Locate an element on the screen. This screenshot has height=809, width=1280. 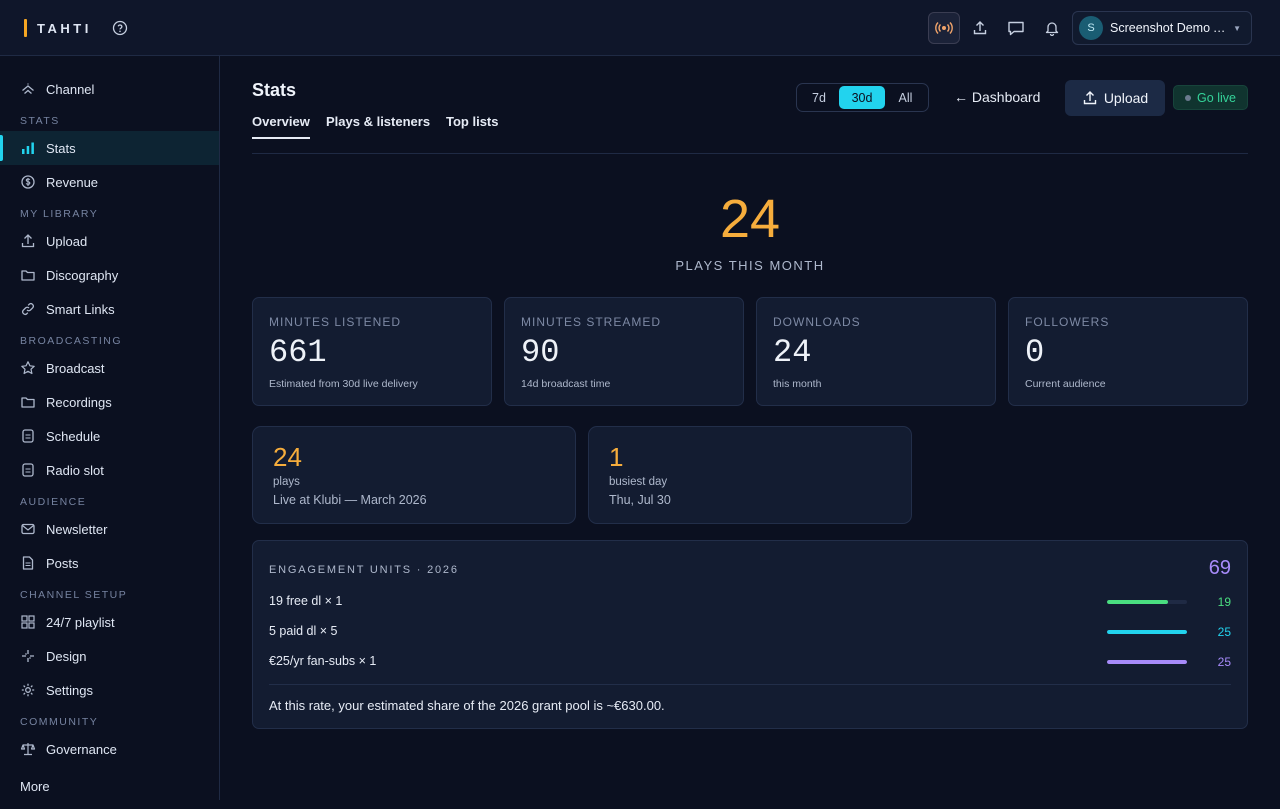
help-icon is located at coordinates (120, 28).